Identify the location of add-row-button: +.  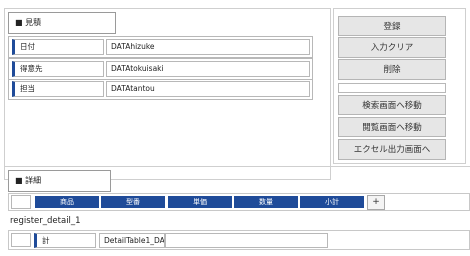
(376, 202).